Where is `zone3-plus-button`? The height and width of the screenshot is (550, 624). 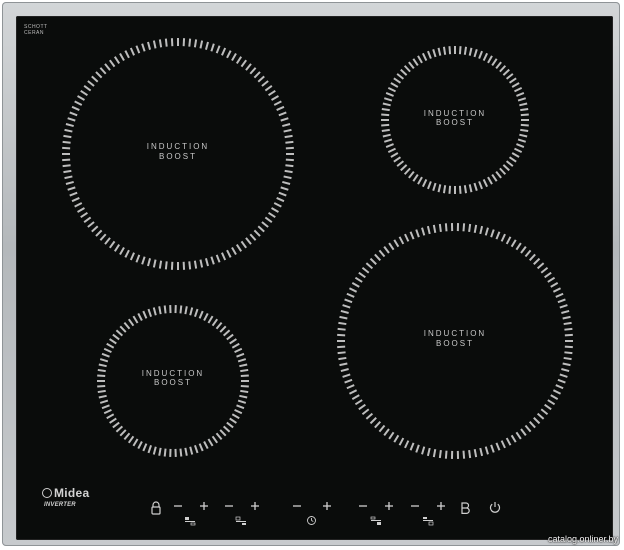
zone3-plus-button is located at coordinates (389, 506).